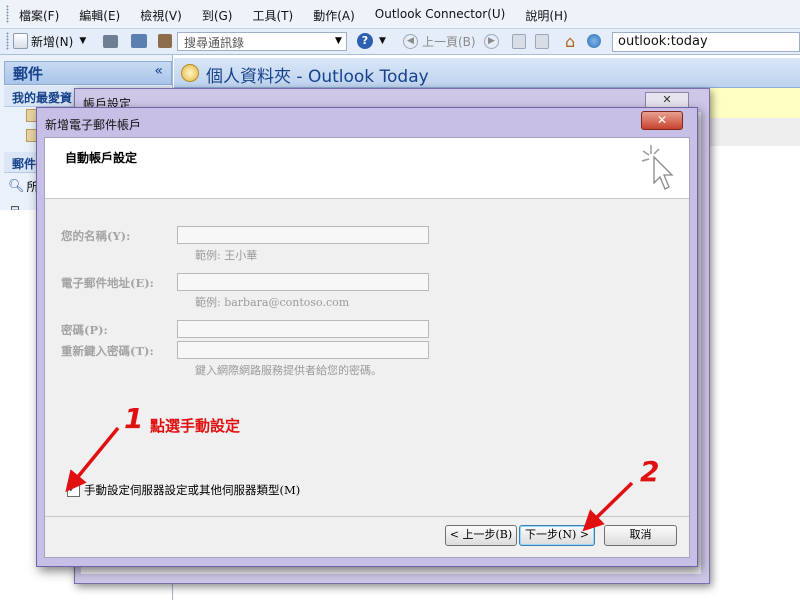  I want to click on step-1-arrow, so click(92, 459).